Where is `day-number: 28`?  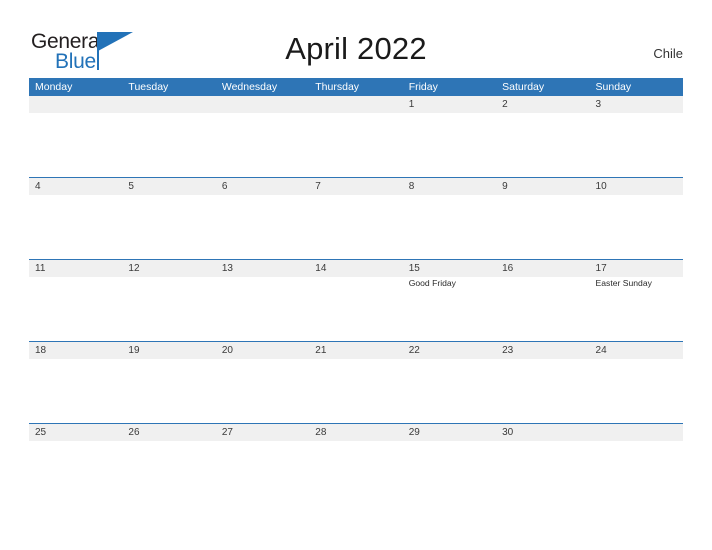 day-number: 28 is located at coordinates (355, 432).